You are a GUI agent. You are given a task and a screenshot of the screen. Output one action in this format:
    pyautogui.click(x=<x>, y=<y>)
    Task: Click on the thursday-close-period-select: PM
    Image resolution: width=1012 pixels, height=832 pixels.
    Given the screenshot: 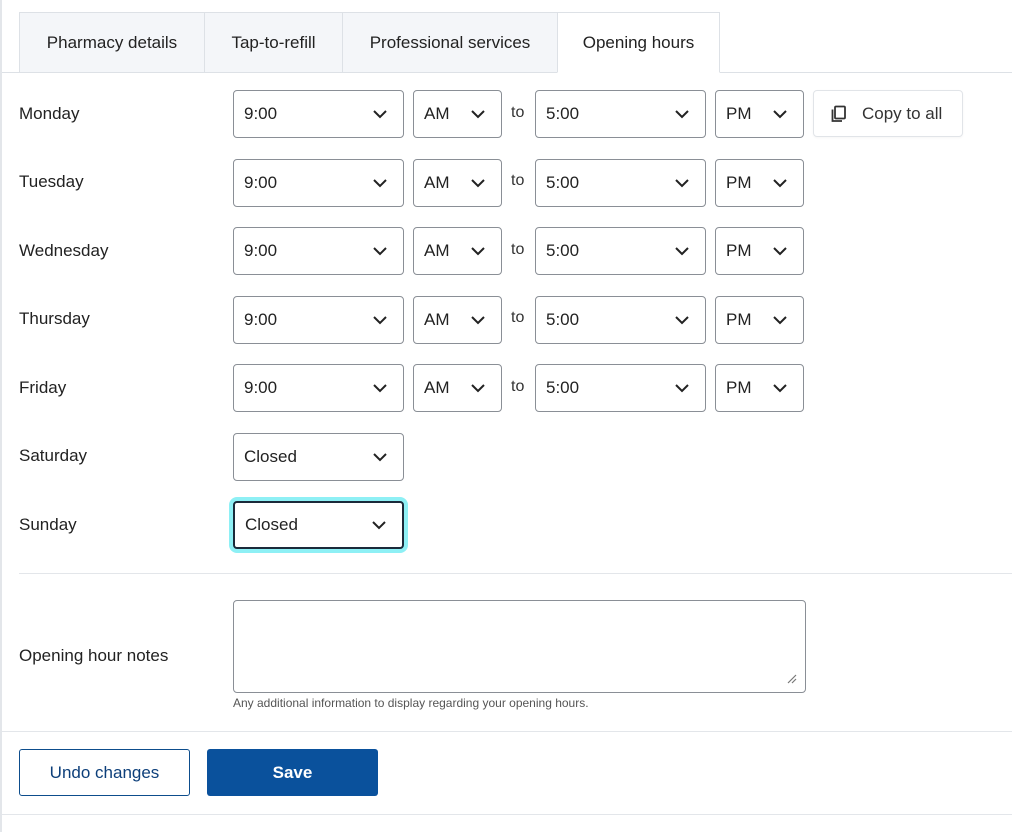 What is the action you would take?
    pyautogui.click(x=759, y=320)
    